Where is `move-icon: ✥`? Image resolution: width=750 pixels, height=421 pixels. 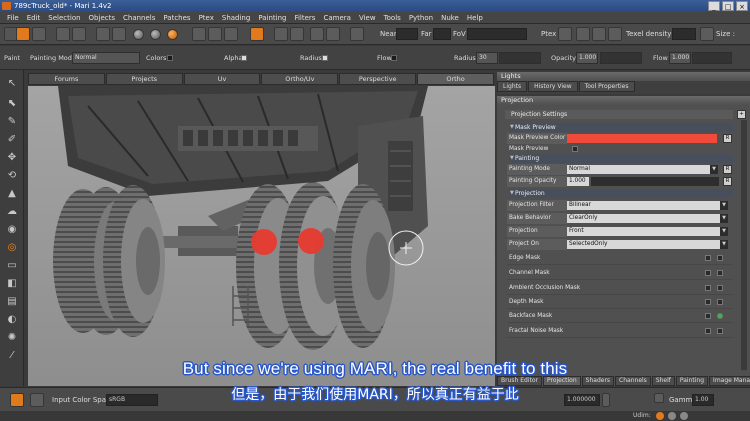 move-icon: ✥ is located at coordinates (12, 158).